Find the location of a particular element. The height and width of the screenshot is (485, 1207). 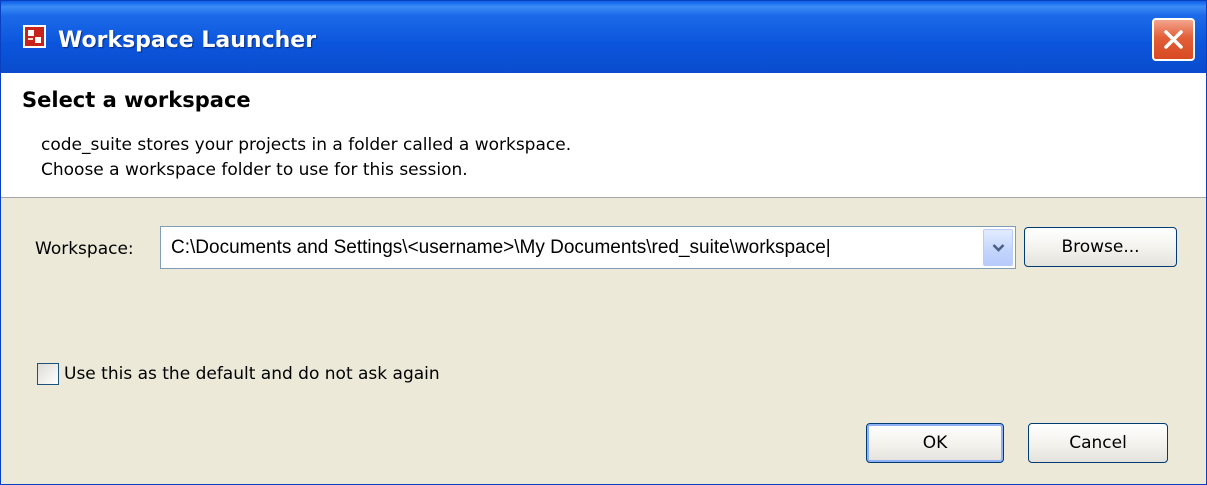

title-bar: Workspace Launcher is located at coordinates (603, 37).